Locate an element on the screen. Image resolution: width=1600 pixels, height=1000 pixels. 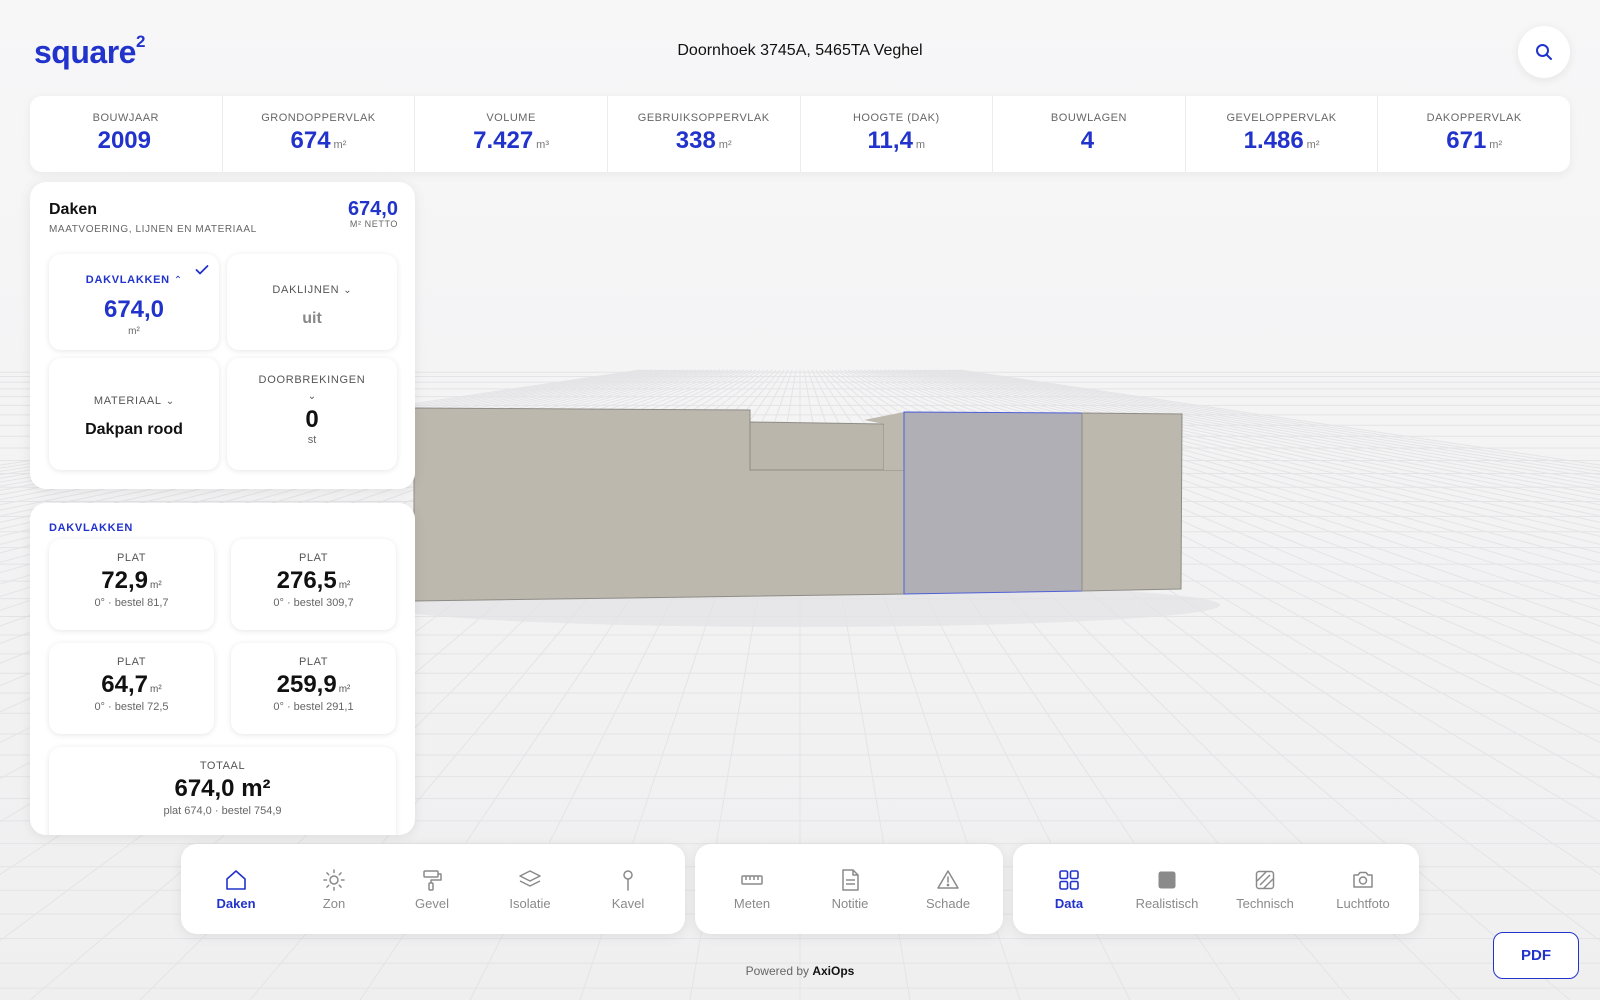
stat-value: 11,4 is located at coordinates (890, 140).